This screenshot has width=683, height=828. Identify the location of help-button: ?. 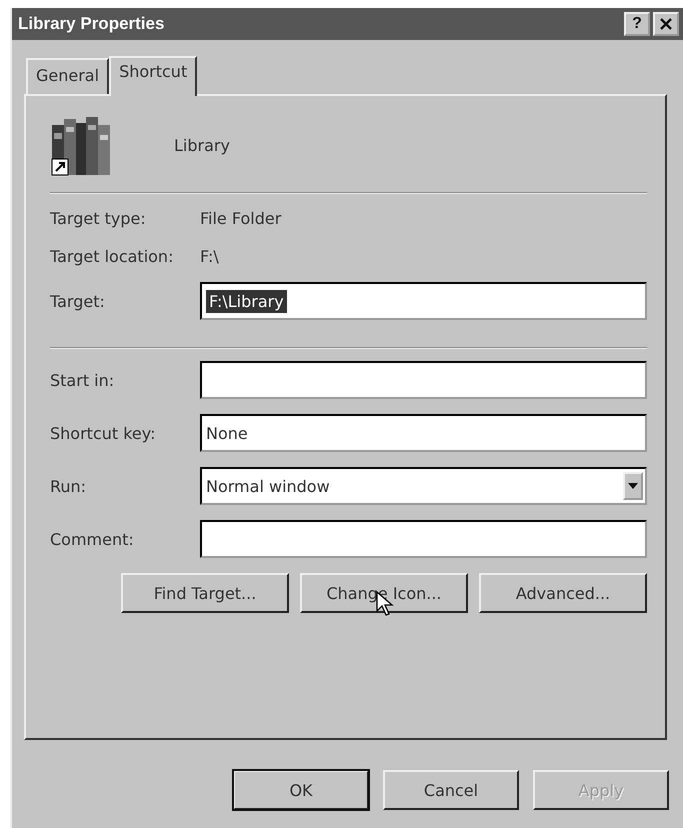
(637, 24).